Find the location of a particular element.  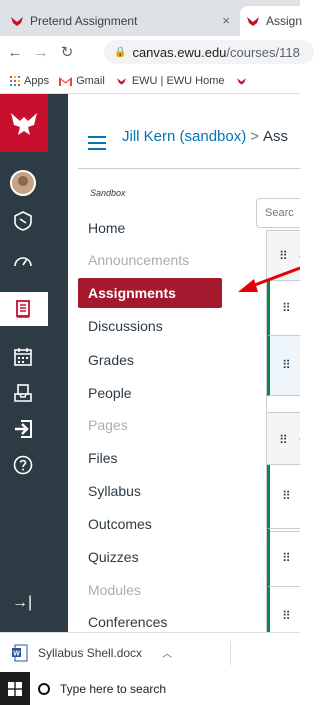

apps-grid-icon is located at coordinates (15, 80).